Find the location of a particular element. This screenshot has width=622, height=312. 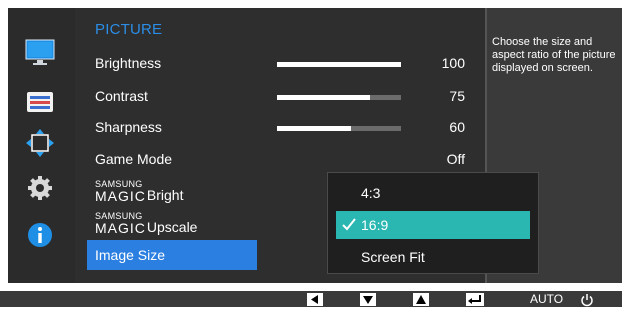

menu-row-contrast: Contrast 75 is located at coordinates (286, 96).